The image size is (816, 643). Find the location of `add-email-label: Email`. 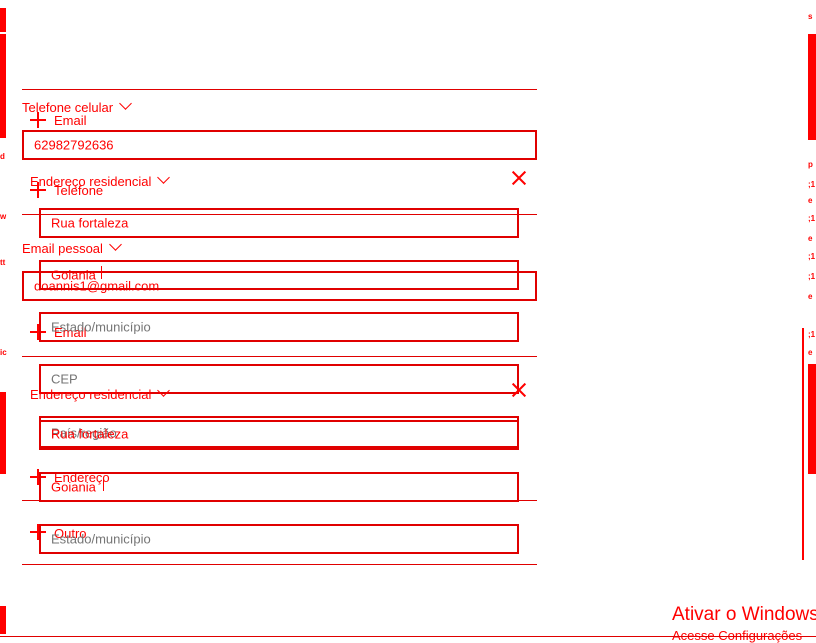

add-email-label: Email is located at coordinates (70, 120).